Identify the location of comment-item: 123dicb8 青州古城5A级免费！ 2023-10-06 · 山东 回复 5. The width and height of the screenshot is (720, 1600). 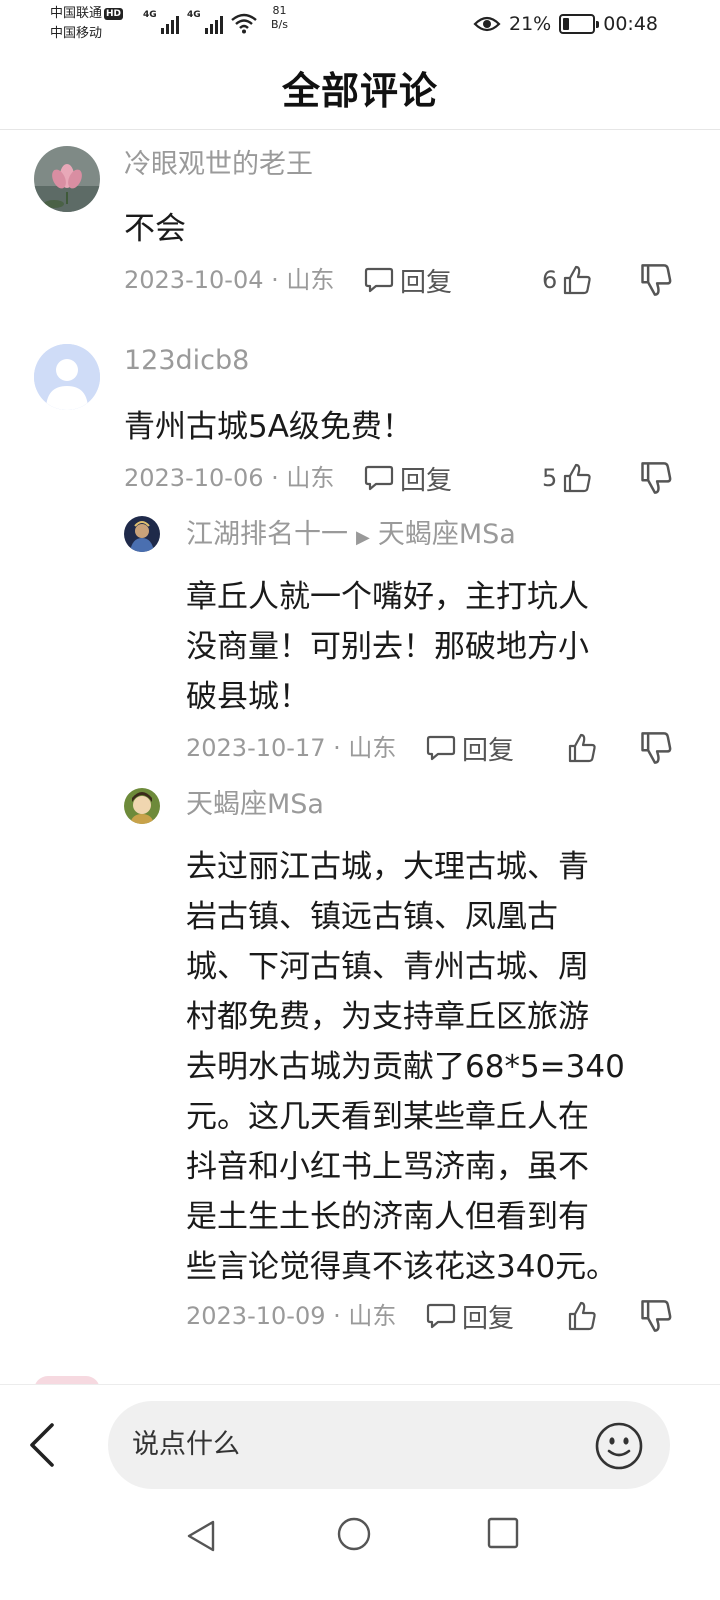
(360, 418).